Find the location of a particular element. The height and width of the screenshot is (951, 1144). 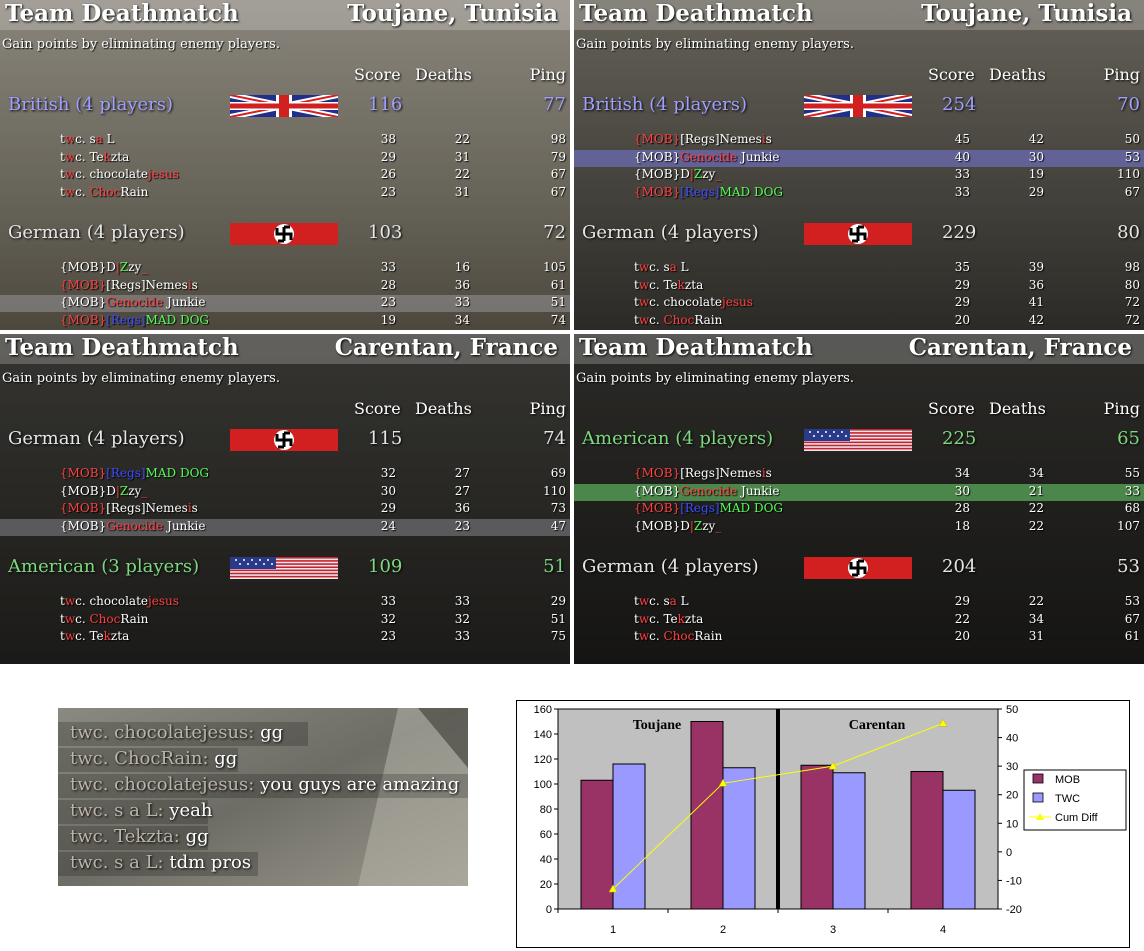

team-ping: 72 is located at coordinates (554, 232).